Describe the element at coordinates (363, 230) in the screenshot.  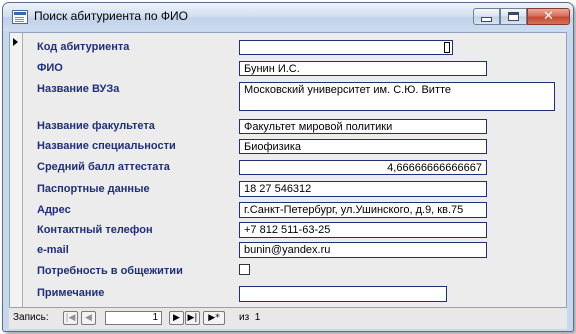
I see `phone-field: +7 812 511-63-25` at that location.